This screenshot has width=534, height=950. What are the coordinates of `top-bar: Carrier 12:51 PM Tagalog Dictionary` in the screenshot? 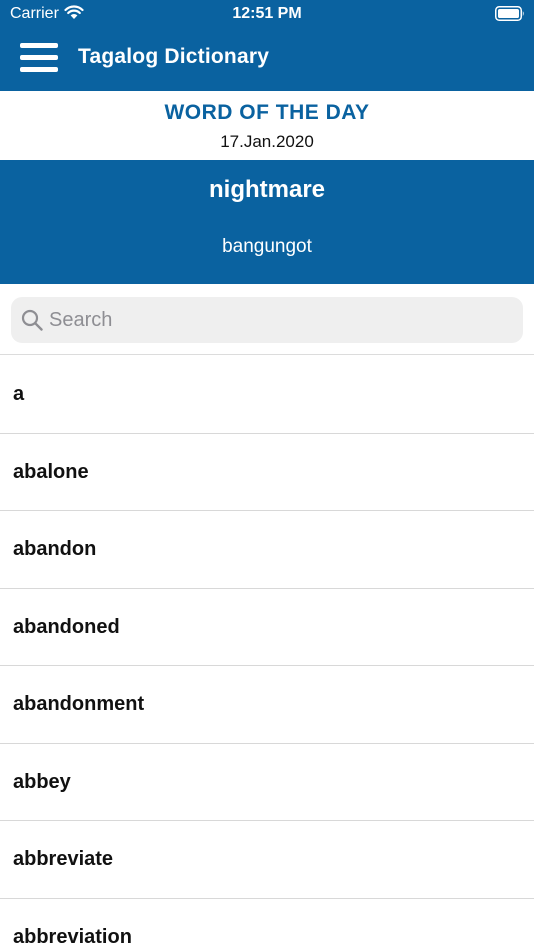 It's located at (267, 45).